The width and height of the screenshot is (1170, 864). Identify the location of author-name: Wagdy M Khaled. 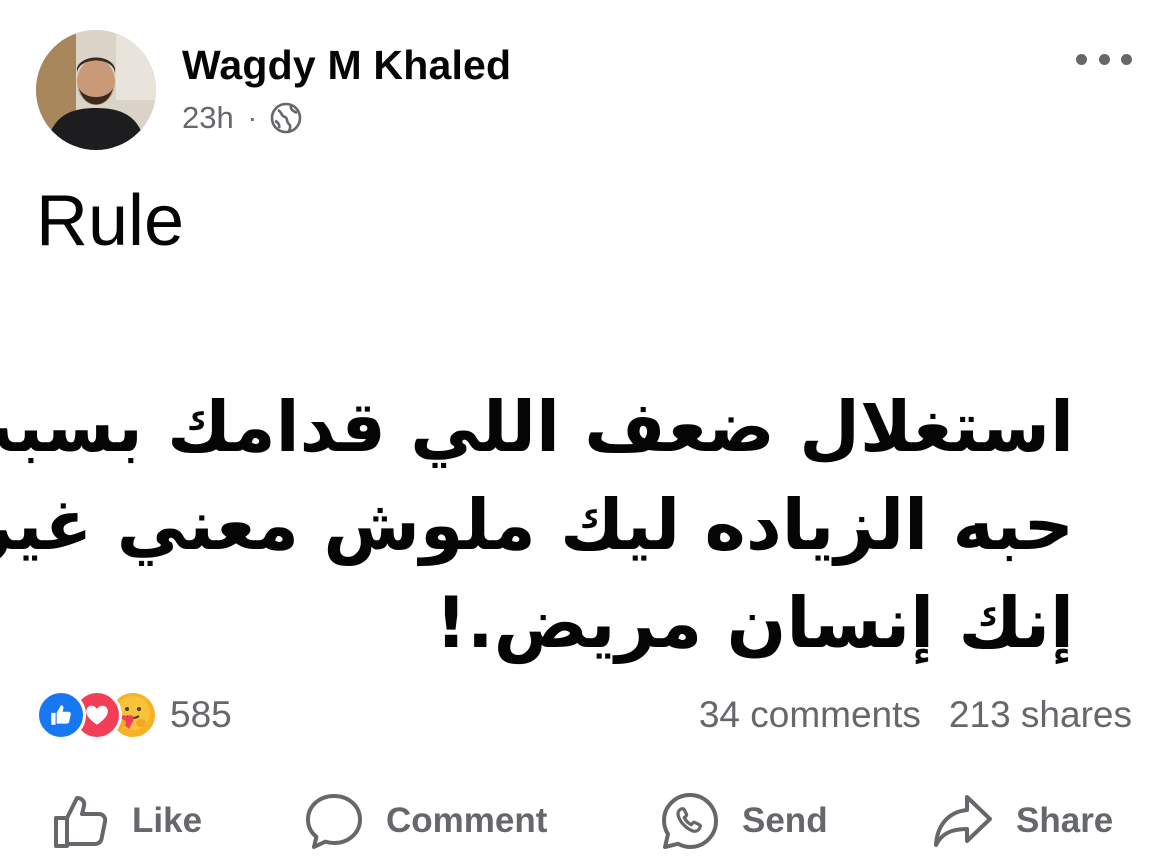
(346, 65).